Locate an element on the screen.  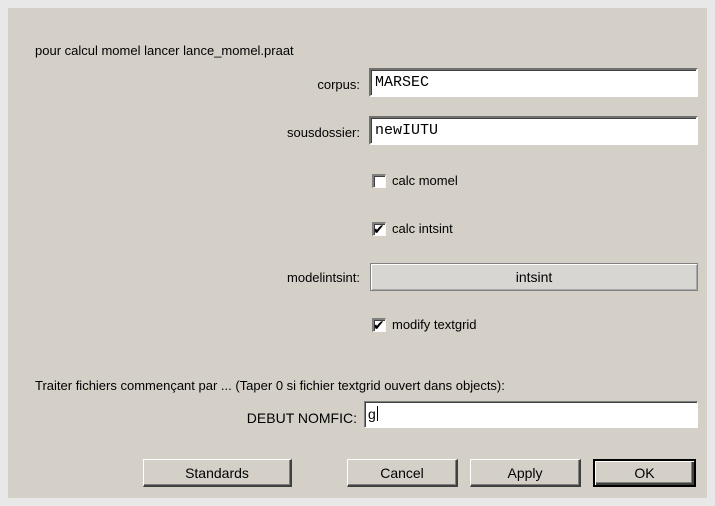
debut-nomfic-value: g is located at coordinates (372, 414).